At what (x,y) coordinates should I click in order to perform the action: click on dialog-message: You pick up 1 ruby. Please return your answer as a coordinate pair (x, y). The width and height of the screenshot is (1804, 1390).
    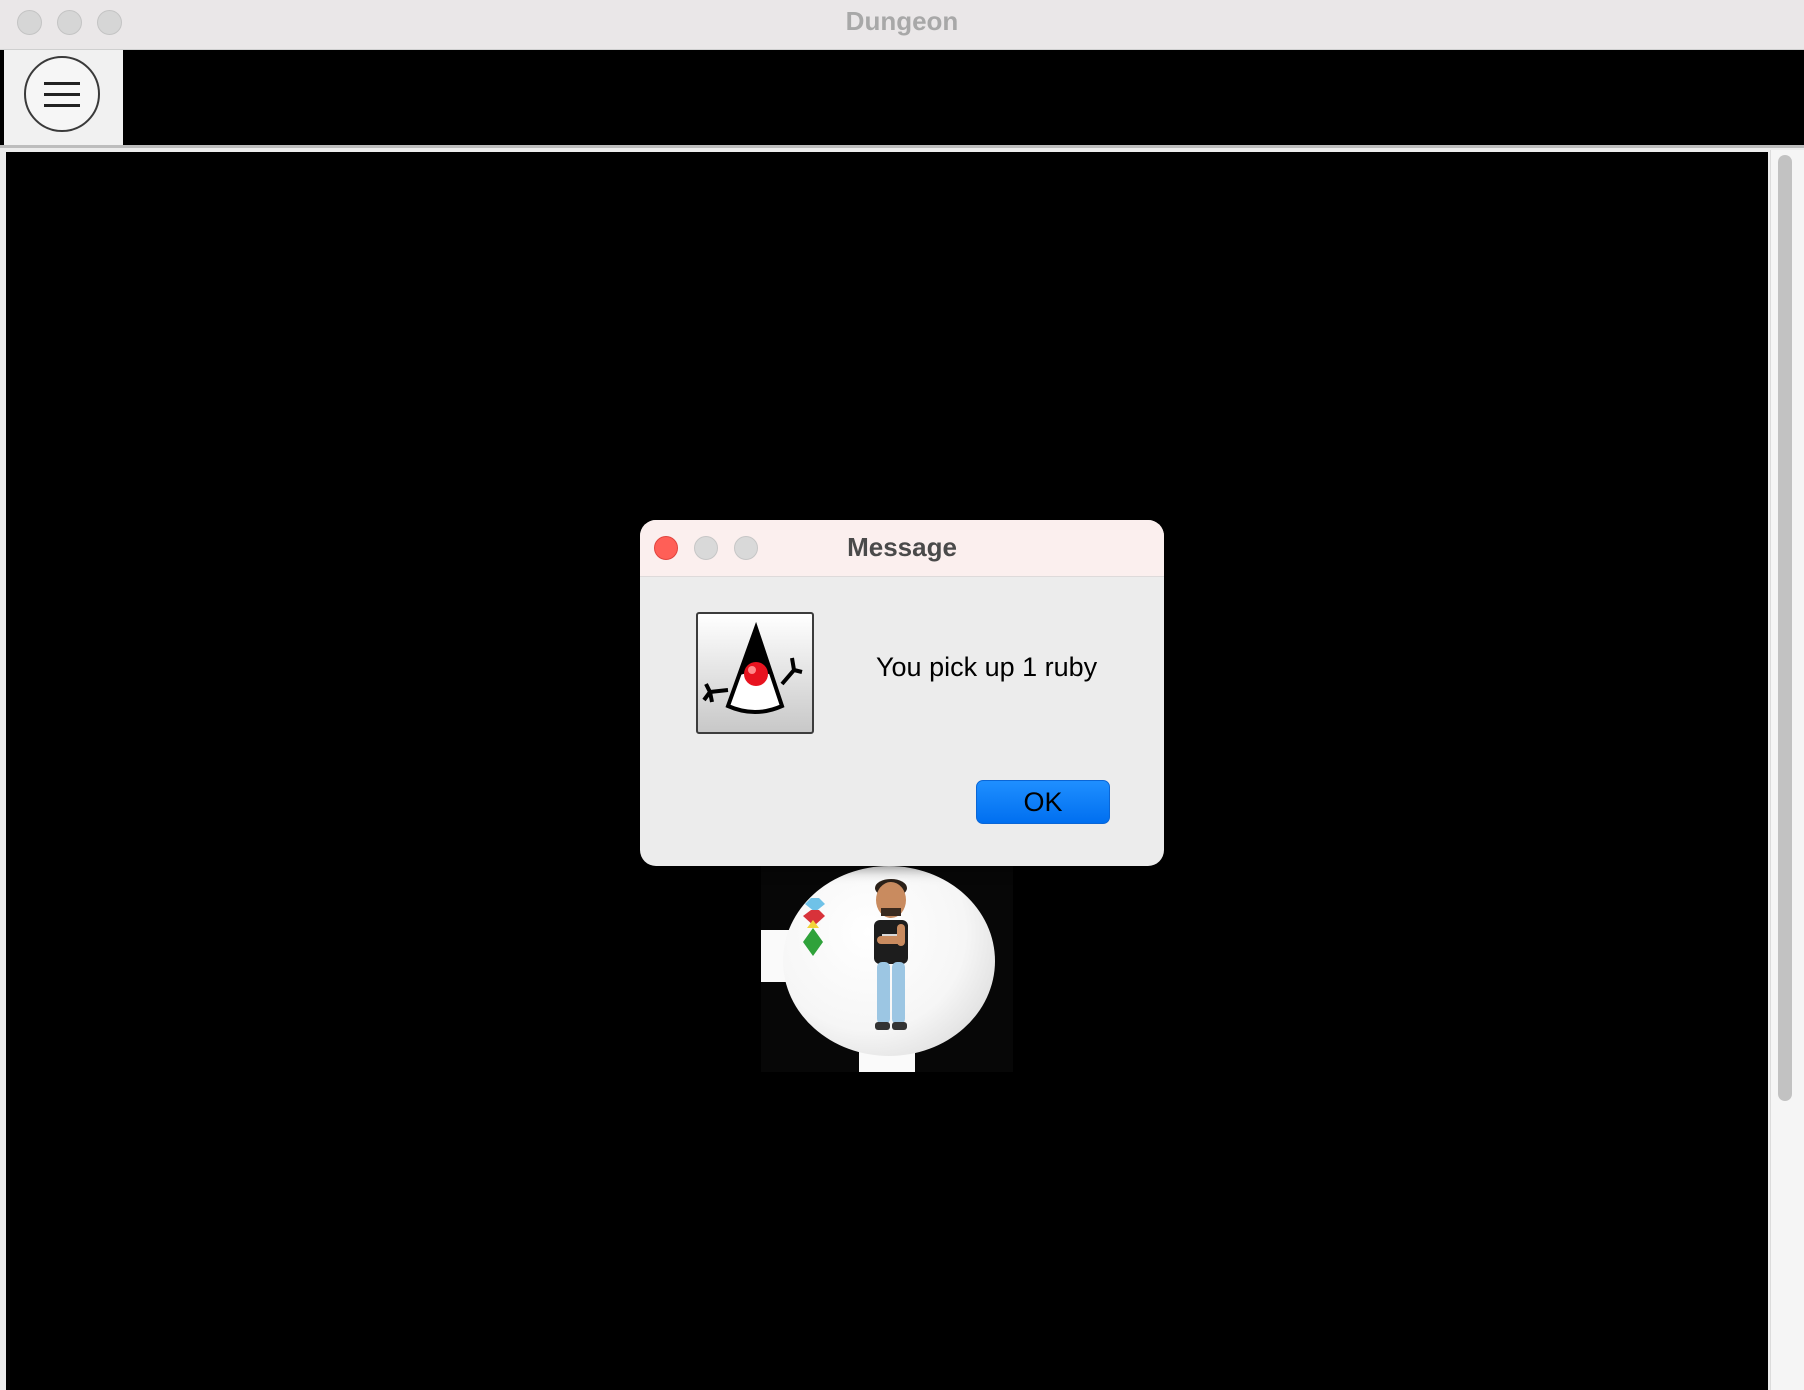
    Looking at the image, I should click on (987, 667).